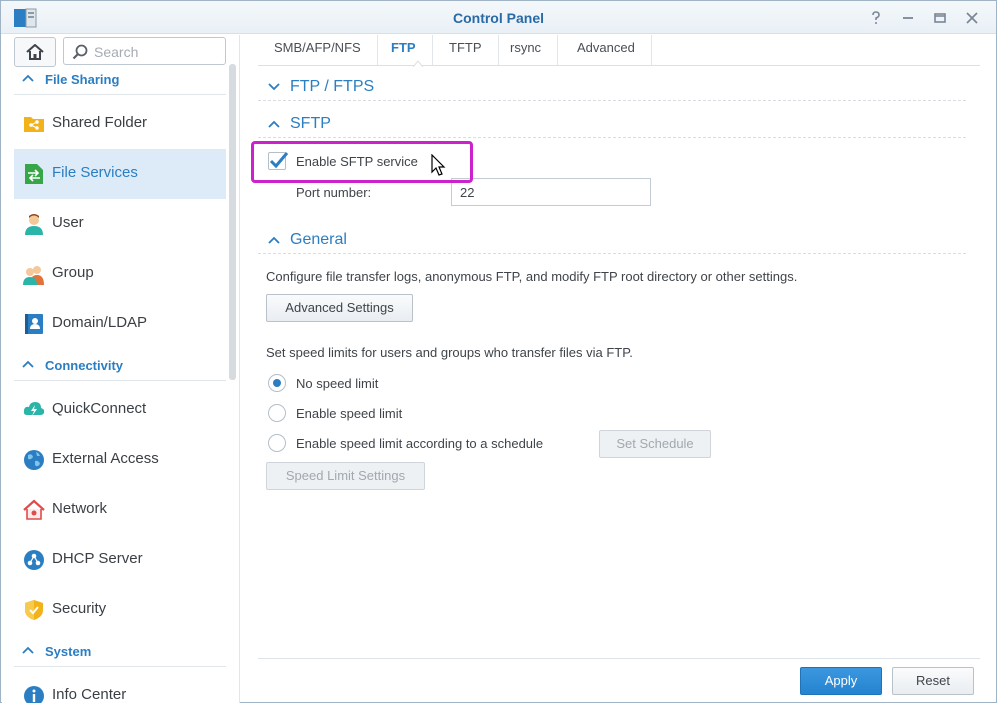 This screenshot has width=997, height=703. I want to click on shared-folder-icon, so click(34, 124).